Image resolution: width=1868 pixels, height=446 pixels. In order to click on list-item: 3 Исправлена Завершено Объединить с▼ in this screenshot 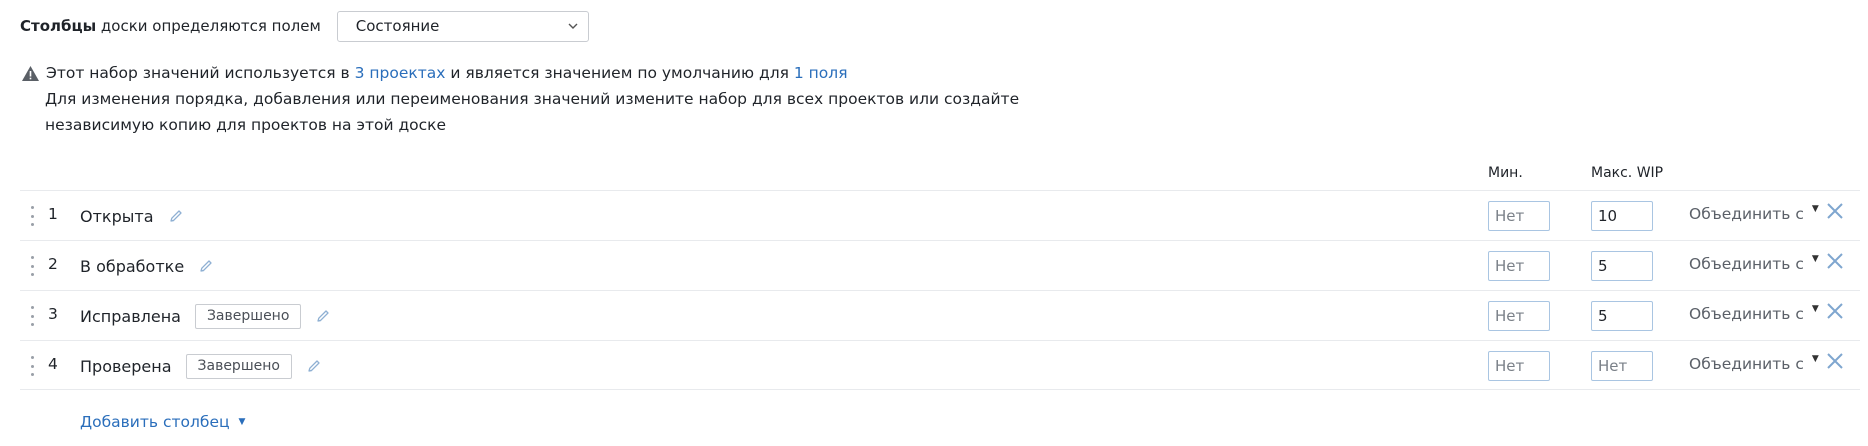, I will do `click(940, 315)`.